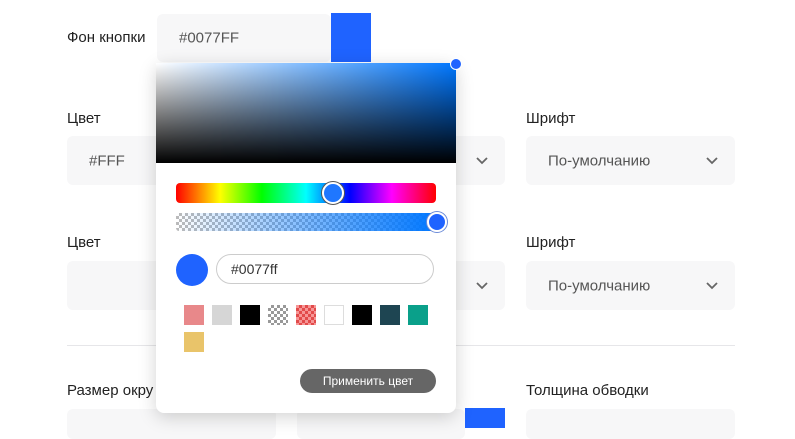  I want to click on font-select: По-умолчанию, so click(630, 160).